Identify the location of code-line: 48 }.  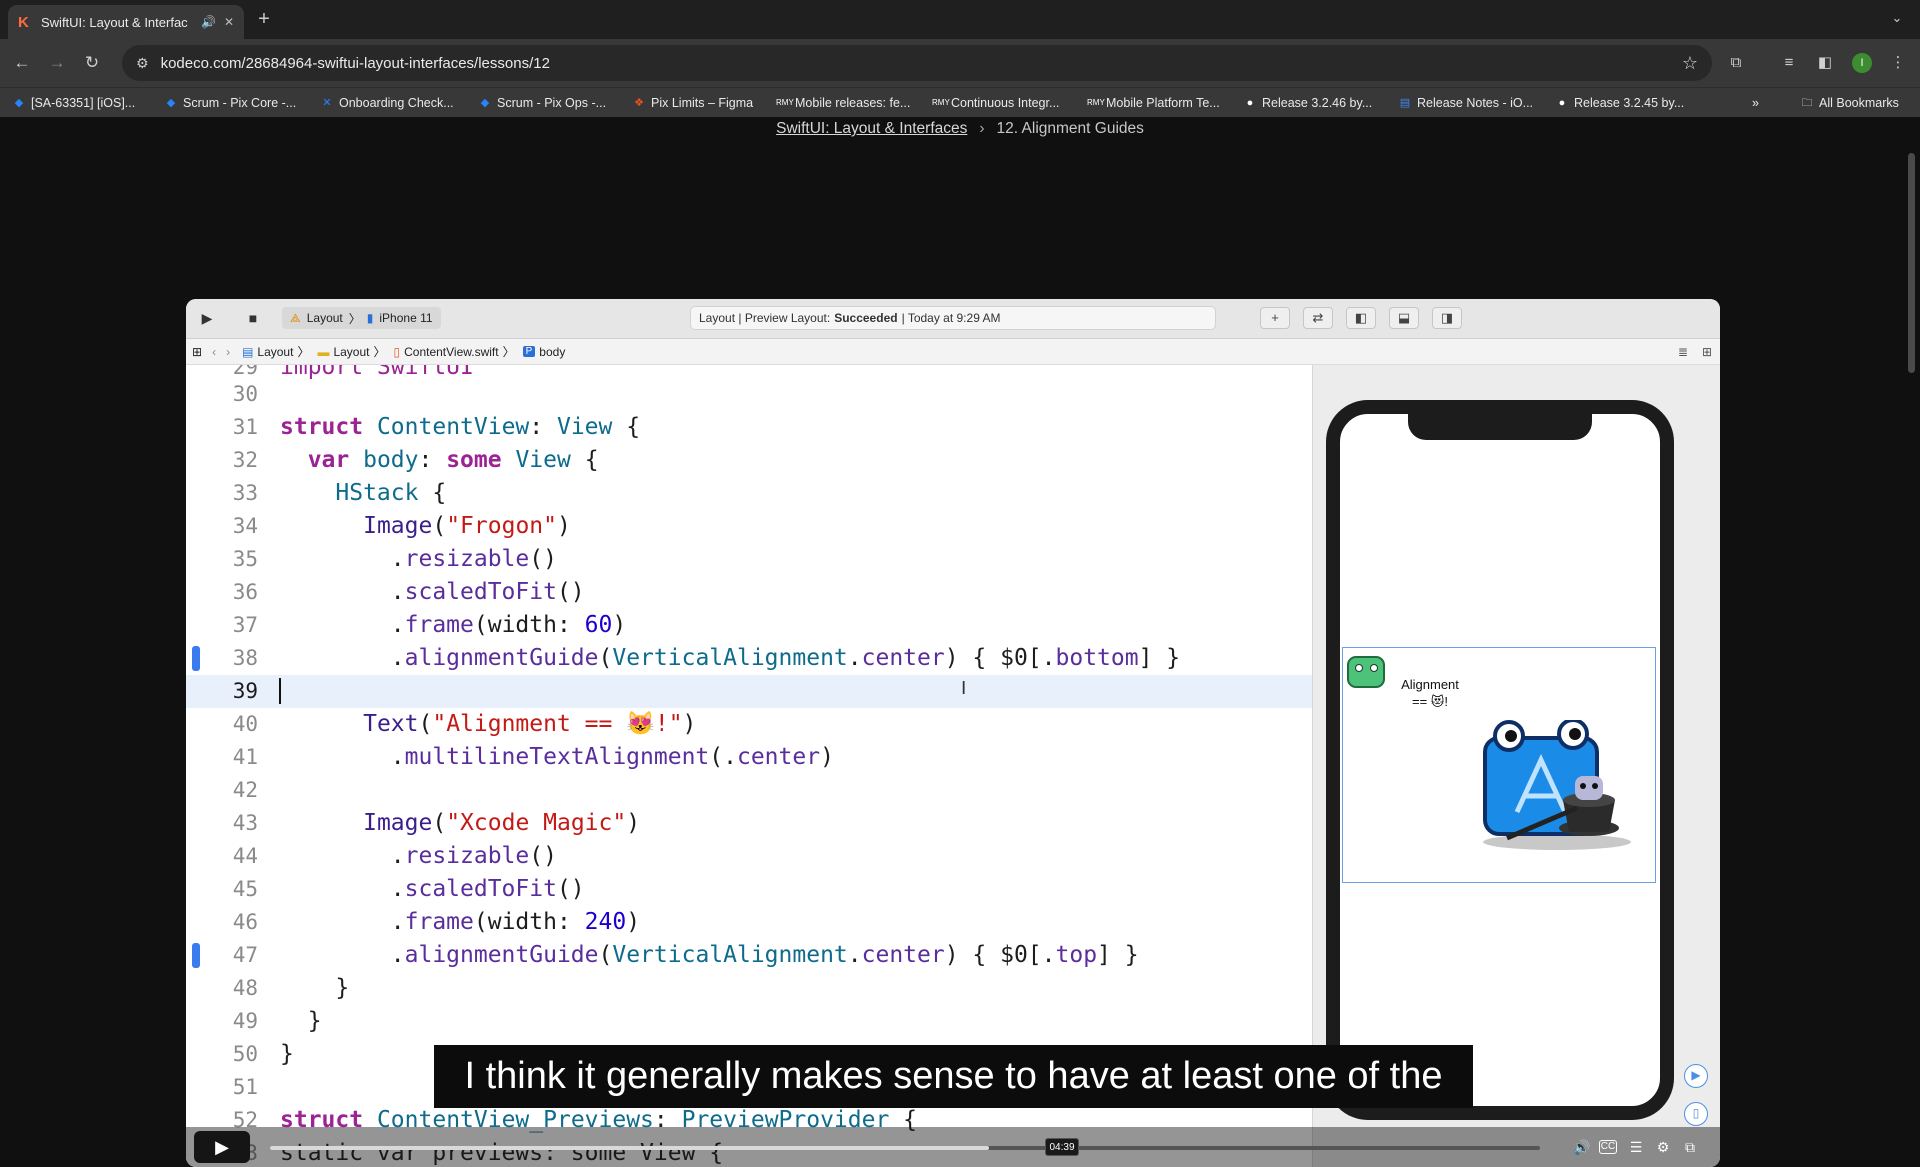
(291, 988).